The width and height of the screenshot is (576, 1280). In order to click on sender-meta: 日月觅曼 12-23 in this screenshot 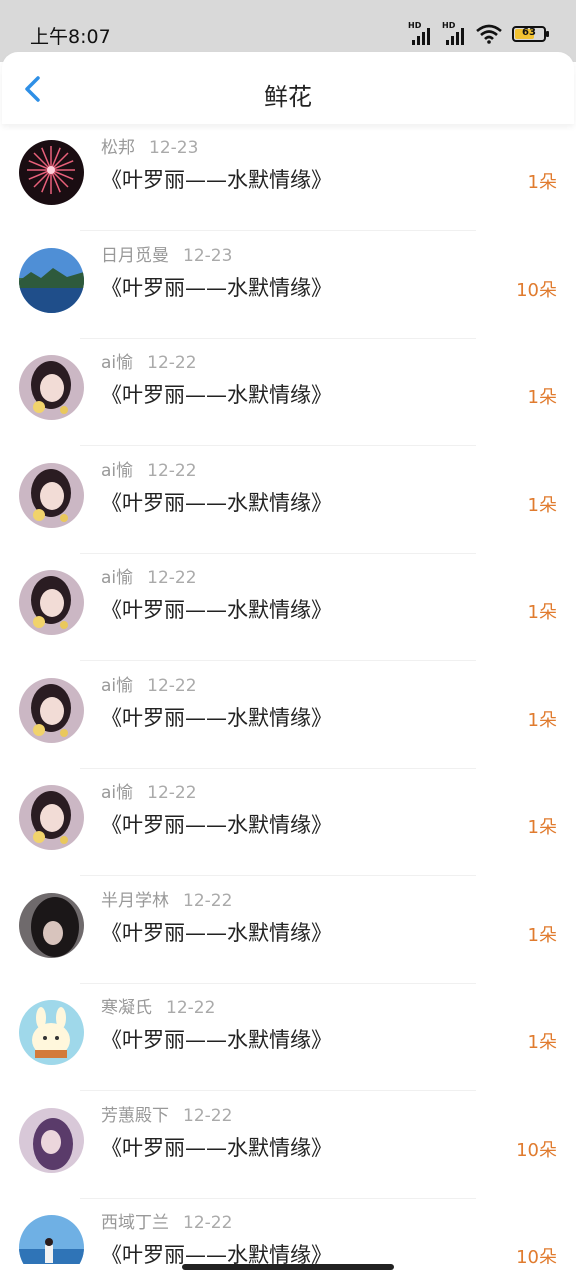, I will do `click(166, 253)`.